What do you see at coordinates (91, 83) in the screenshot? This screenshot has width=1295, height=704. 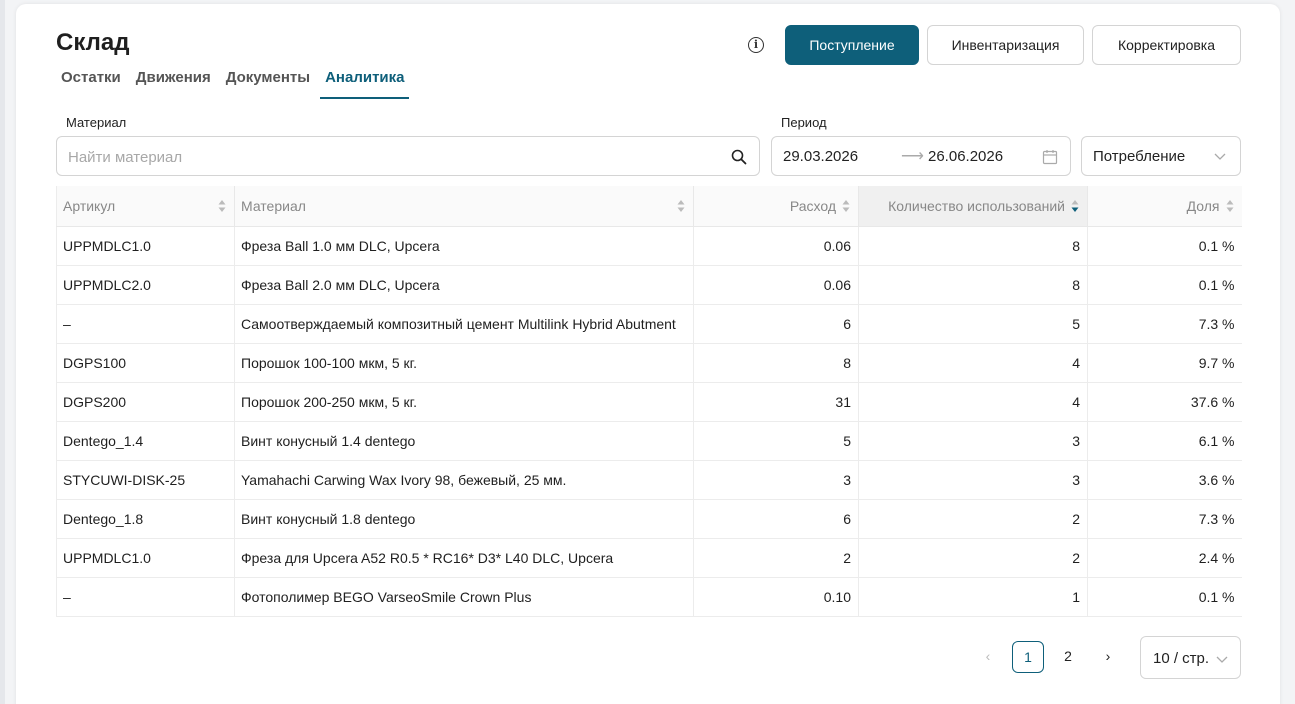 I see `tab-stock: Остатки` at bounding box center [91, 83].